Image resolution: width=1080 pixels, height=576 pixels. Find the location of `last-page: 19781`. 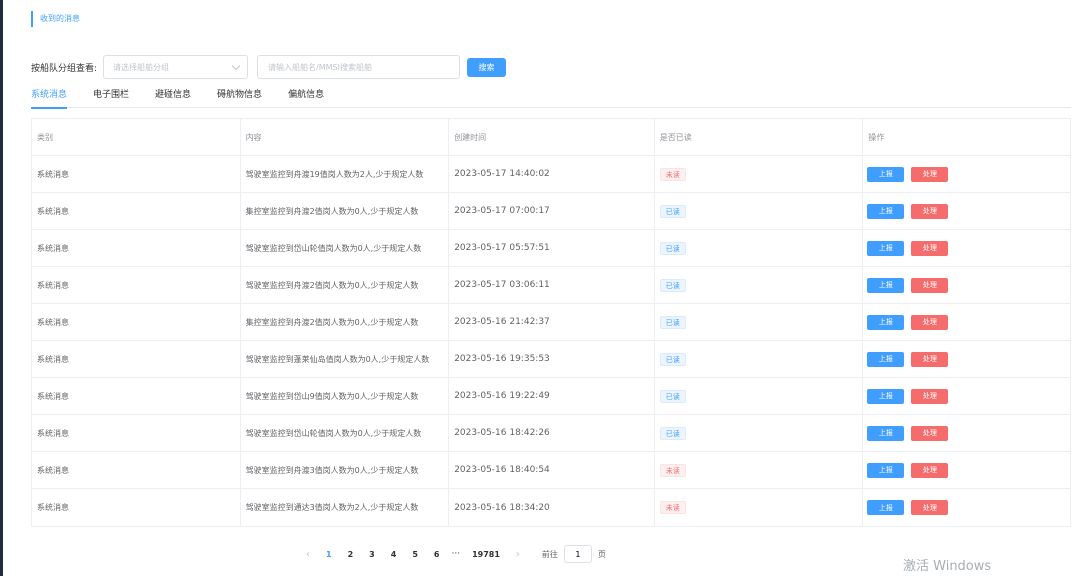

last-page: 19781 is located at coordinates (486, 554).